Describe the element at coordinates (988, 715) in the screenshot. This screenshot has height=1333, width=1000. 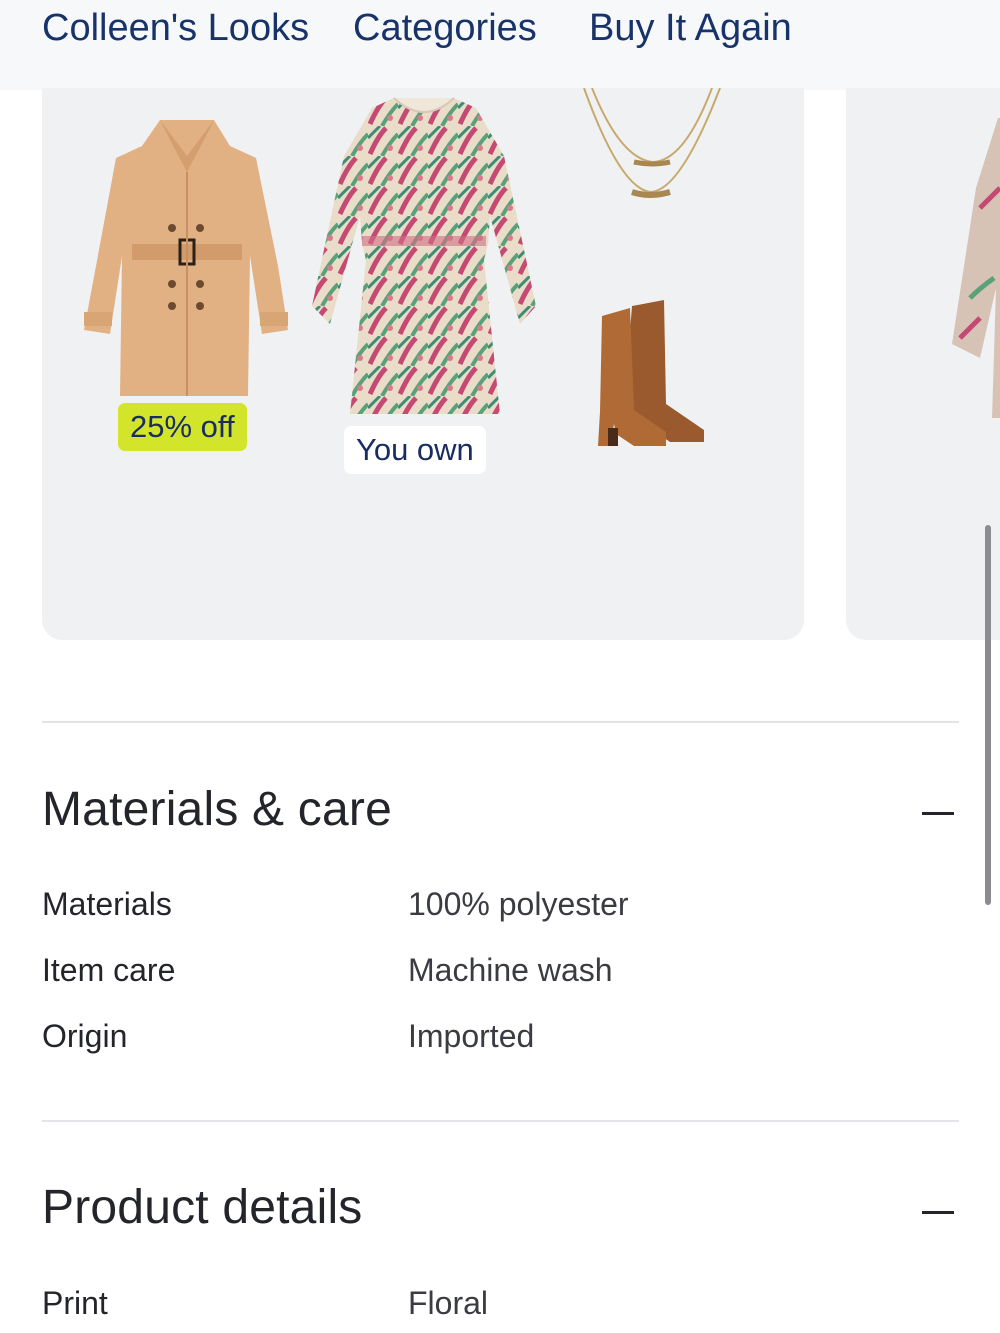
I see `scrollbar` at that location.